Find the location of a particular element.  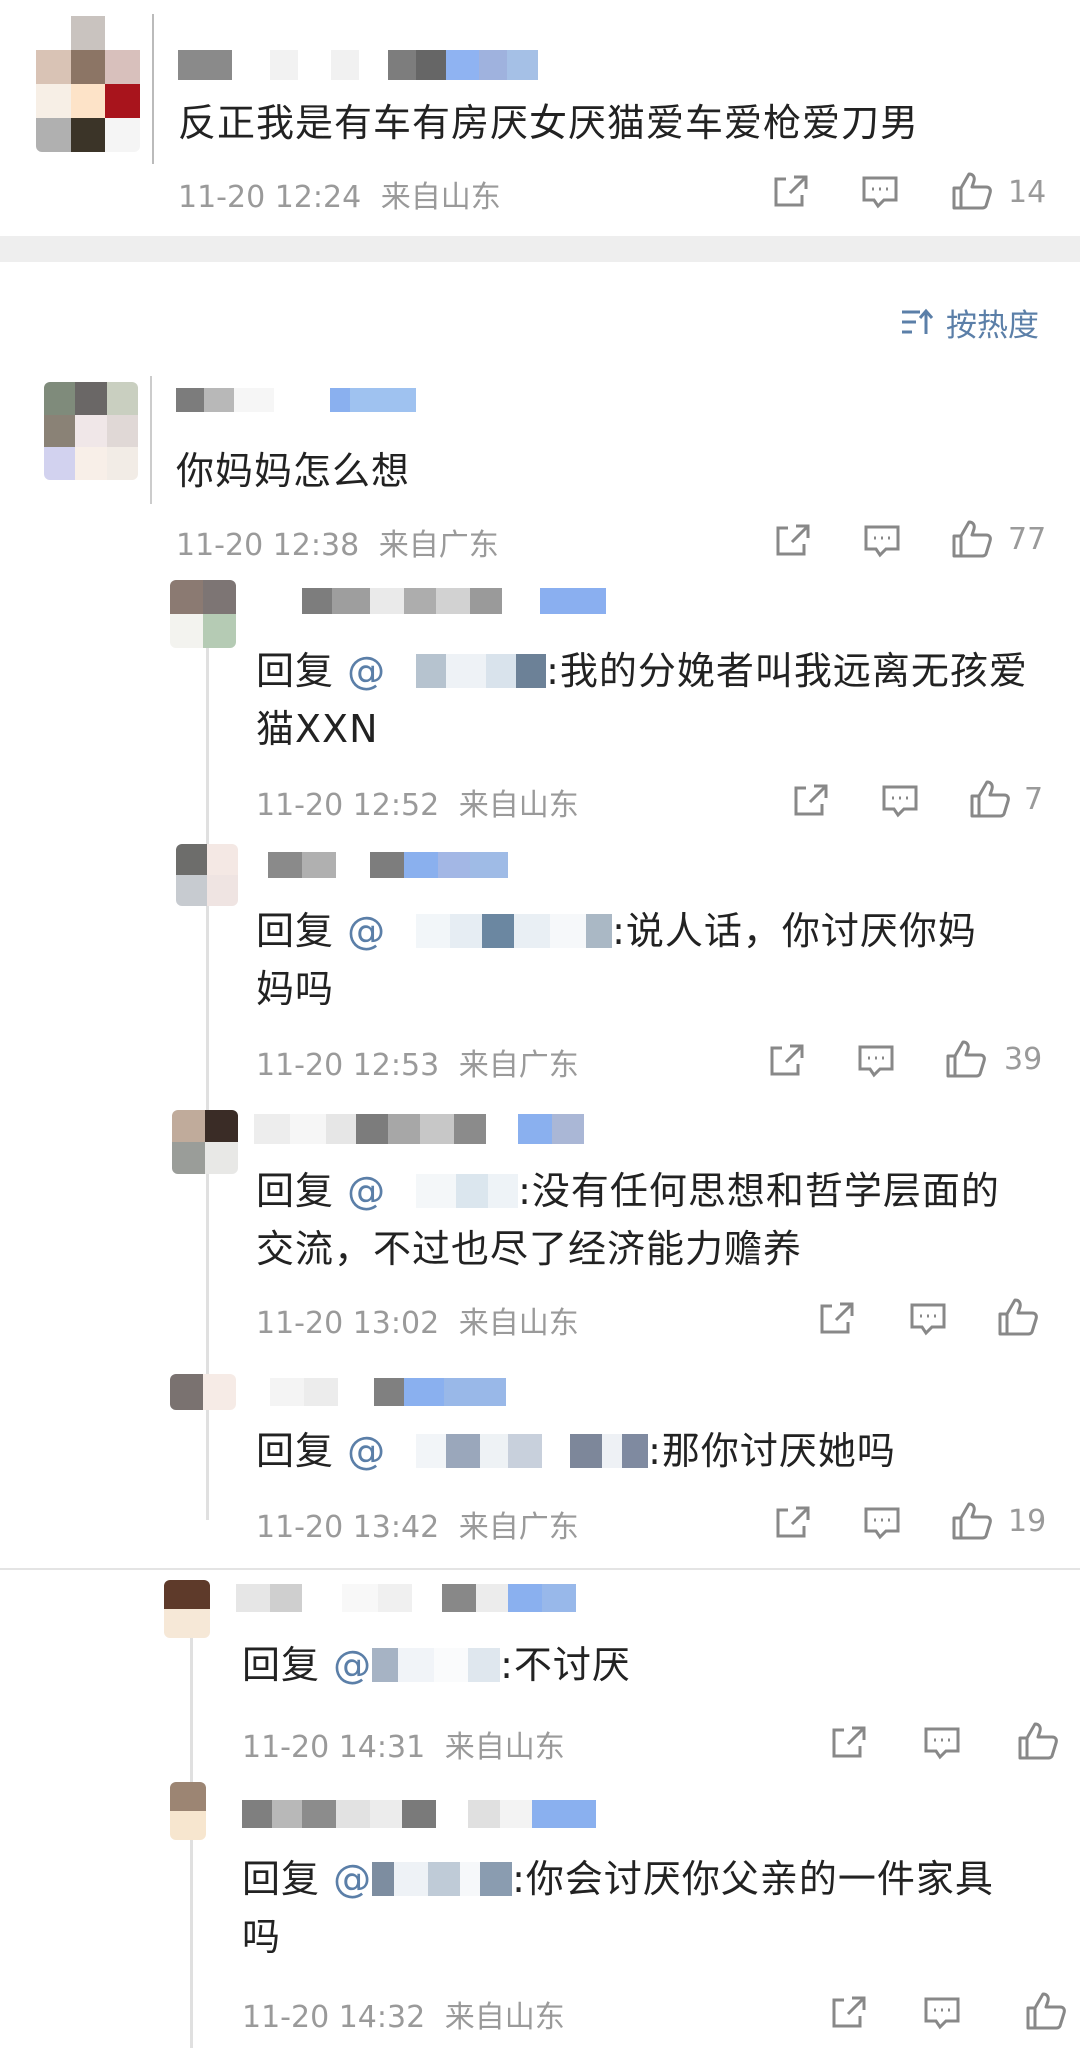

like-count: 7 is located at coordinates (1034, 799).